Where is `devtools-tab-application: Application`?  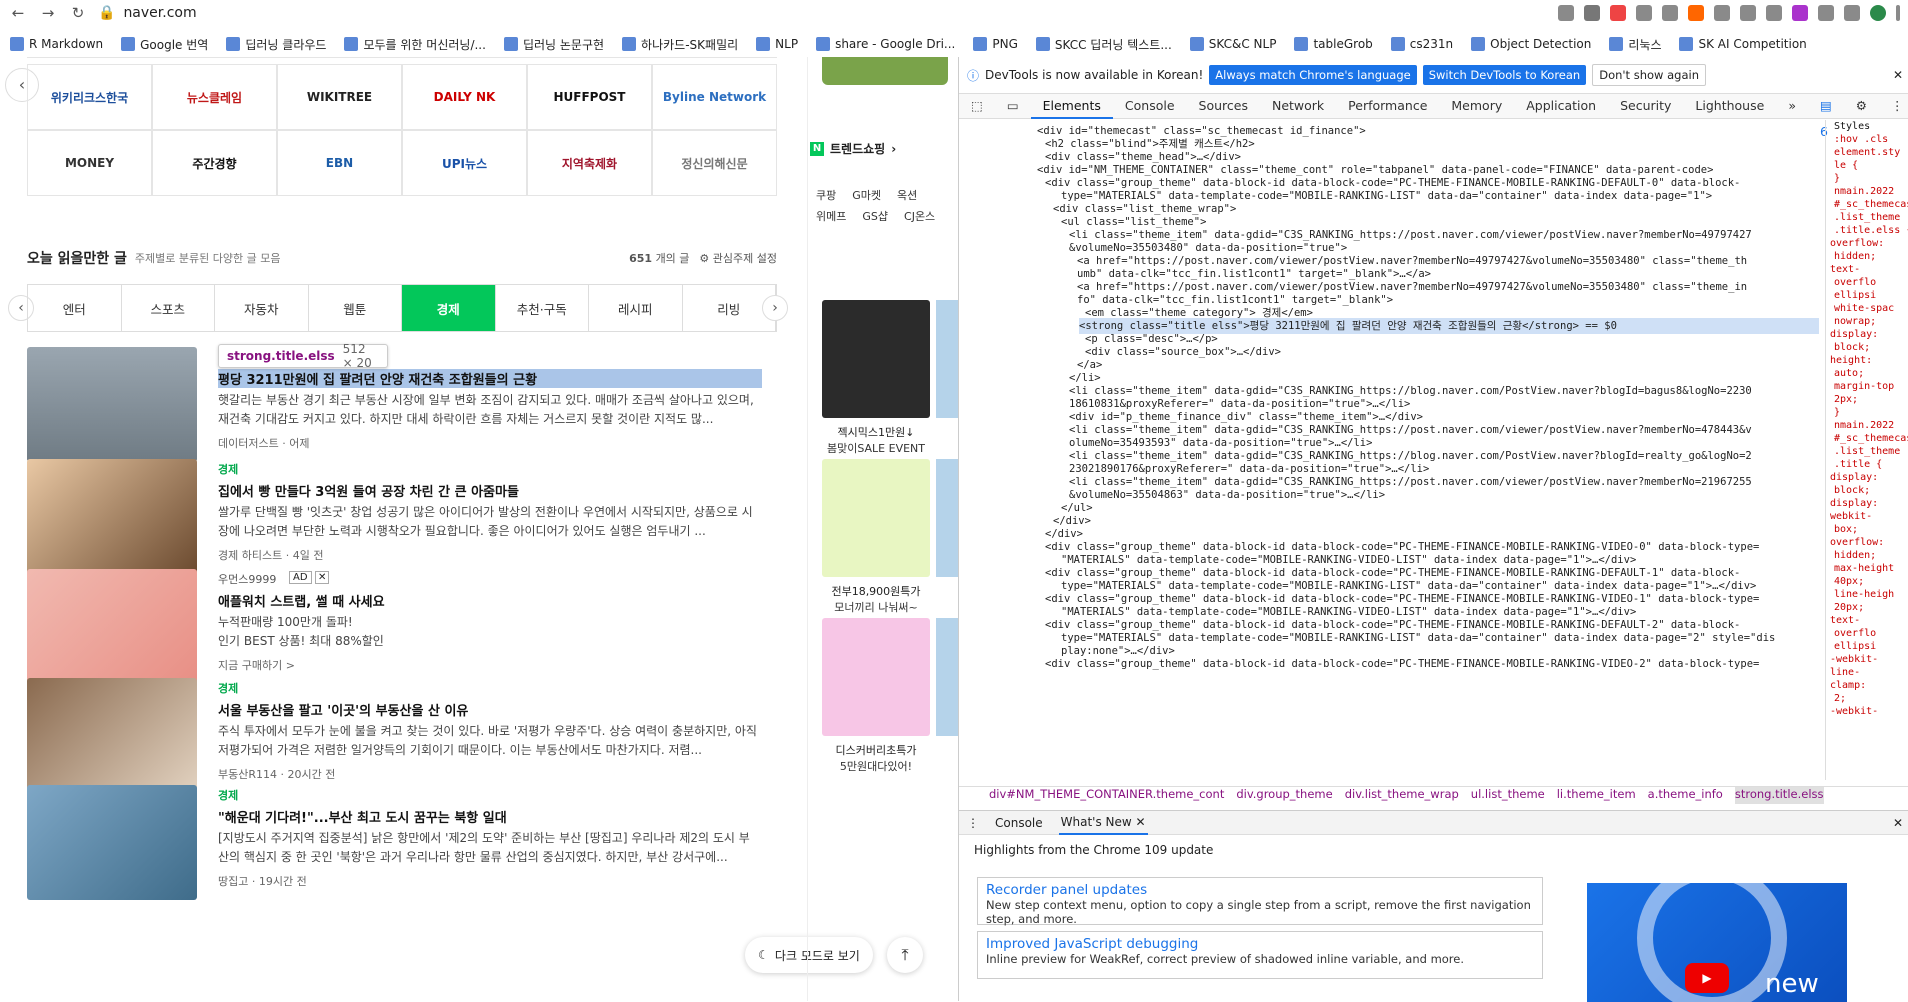
devtools-tab-application: Application is located at coordinates (1561, 106).